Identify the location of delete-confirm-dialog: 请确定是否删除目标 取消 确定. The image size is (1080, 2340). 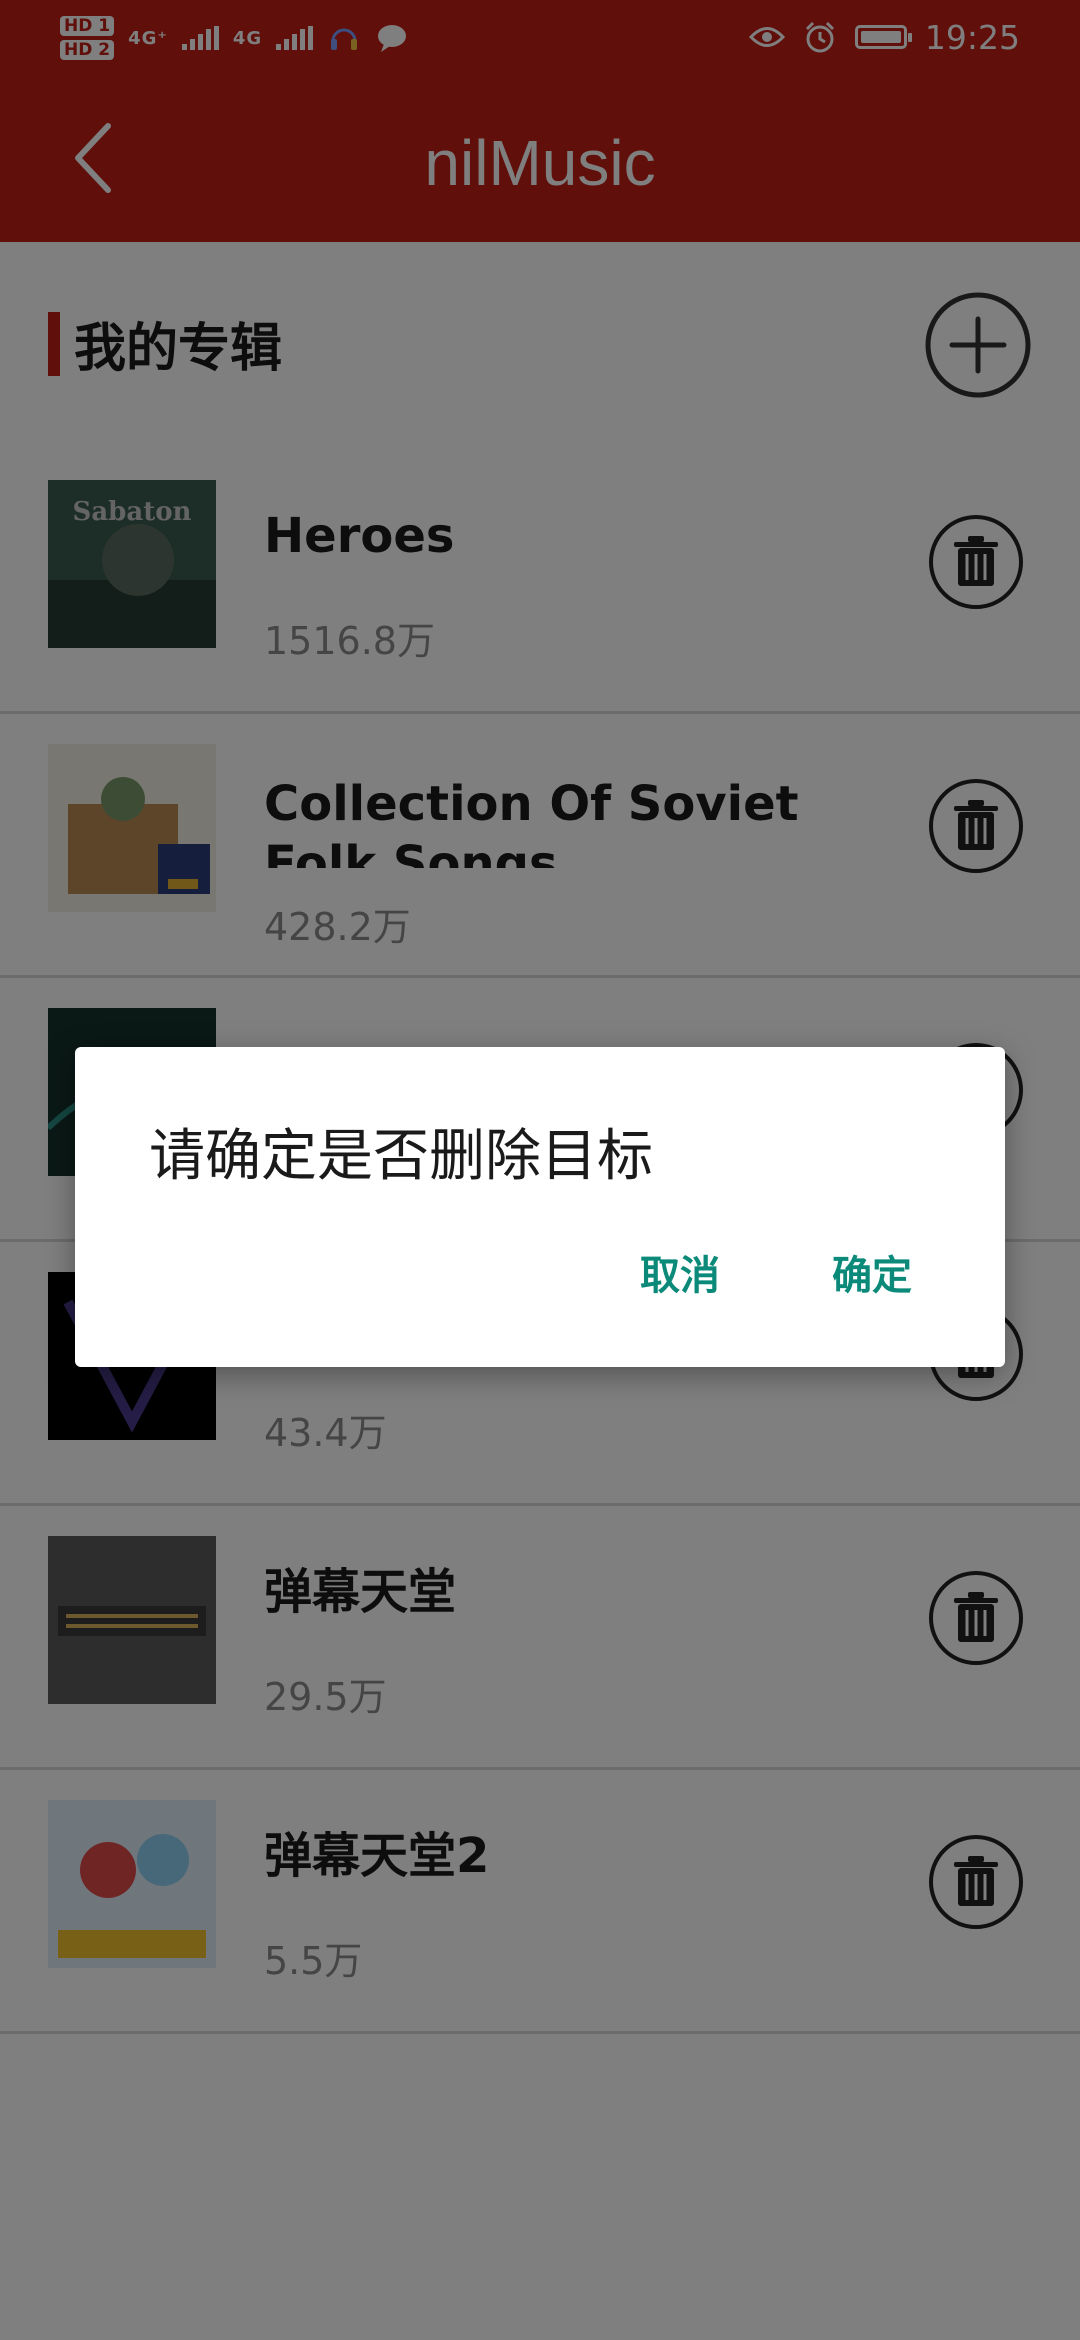
(540, 1207).